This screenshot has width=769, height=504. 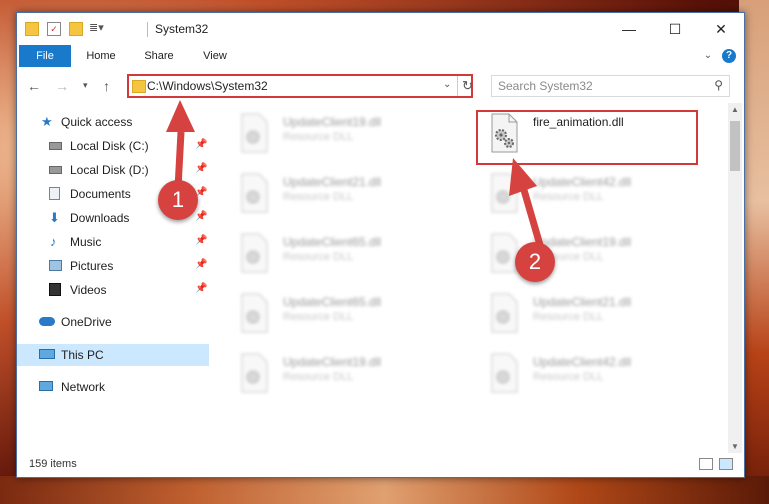 What do you see at coordinates (535, 262) in the screenshot?
I see `step-badge-2: 2` at bounding box center [535, 262].